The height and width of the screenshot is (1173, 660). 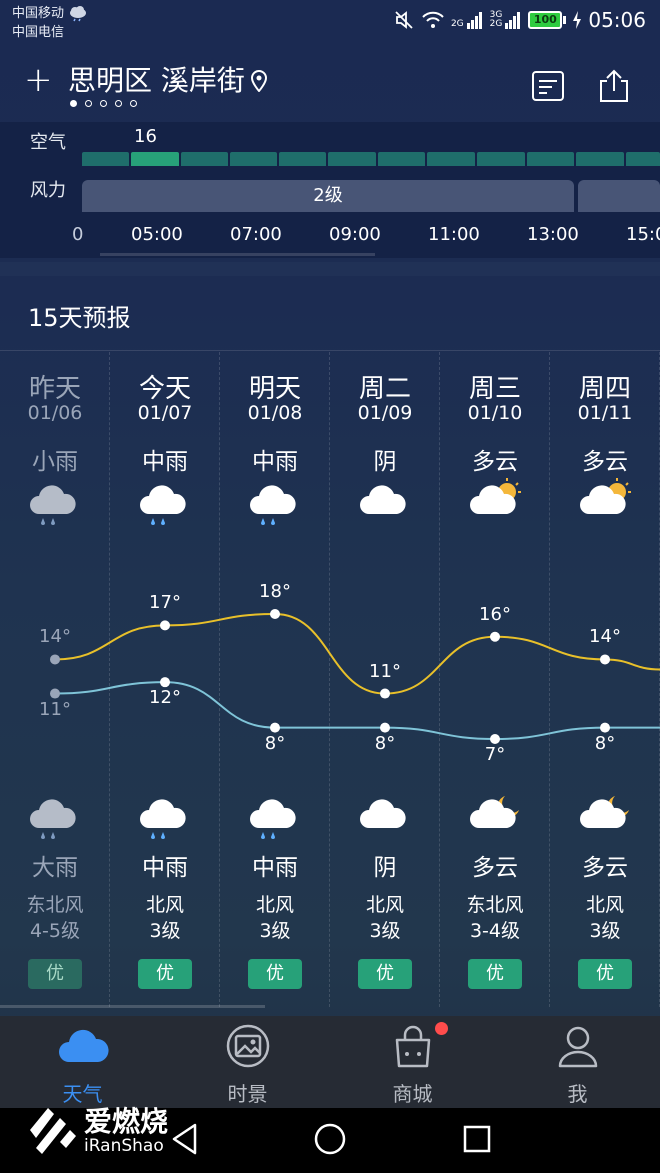 What do you see at coordinates (55, 637) in the screenshot?
I see `high-temp-label: 14°` at bounding box center [55, 637].